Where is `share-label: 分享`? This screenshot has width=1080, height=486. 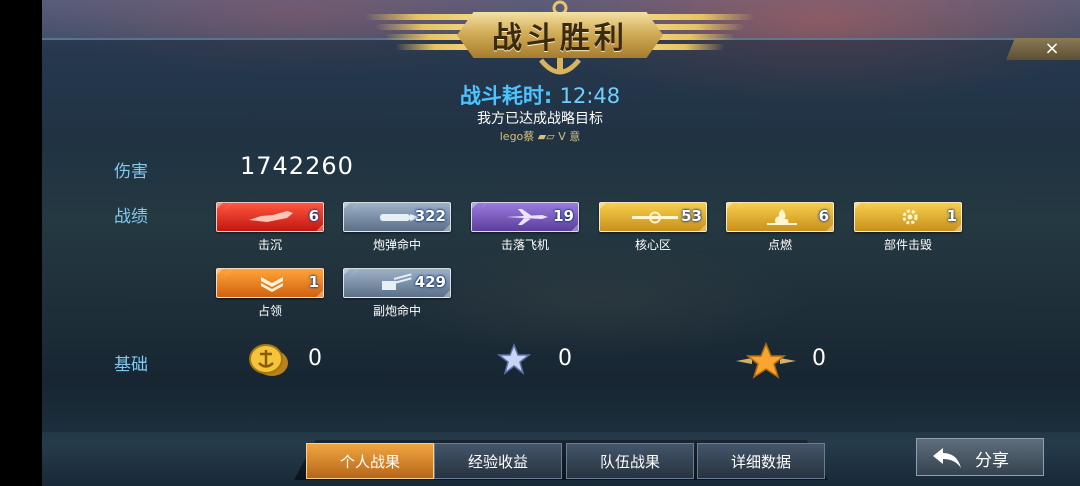
share-label: 分享 is located at coordinates (992, 461).